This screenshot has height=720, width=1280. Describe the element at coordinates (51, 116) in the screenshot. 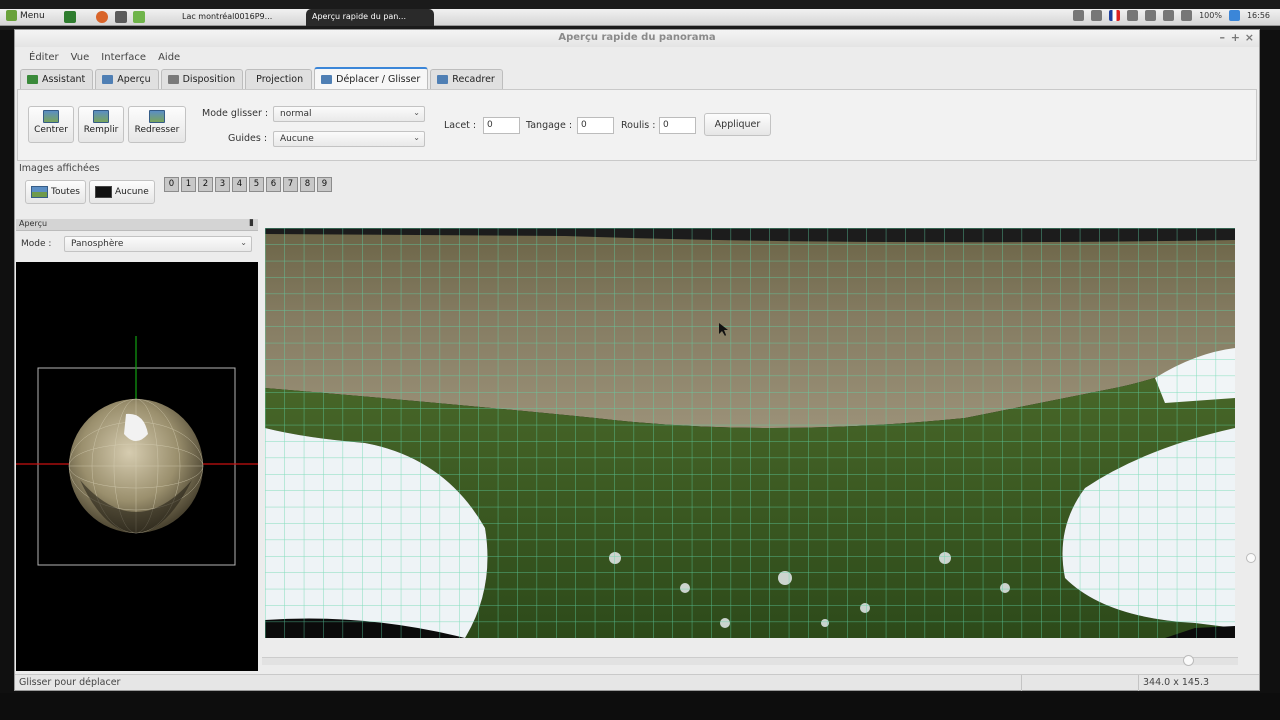

I see `center-icon` at that location.